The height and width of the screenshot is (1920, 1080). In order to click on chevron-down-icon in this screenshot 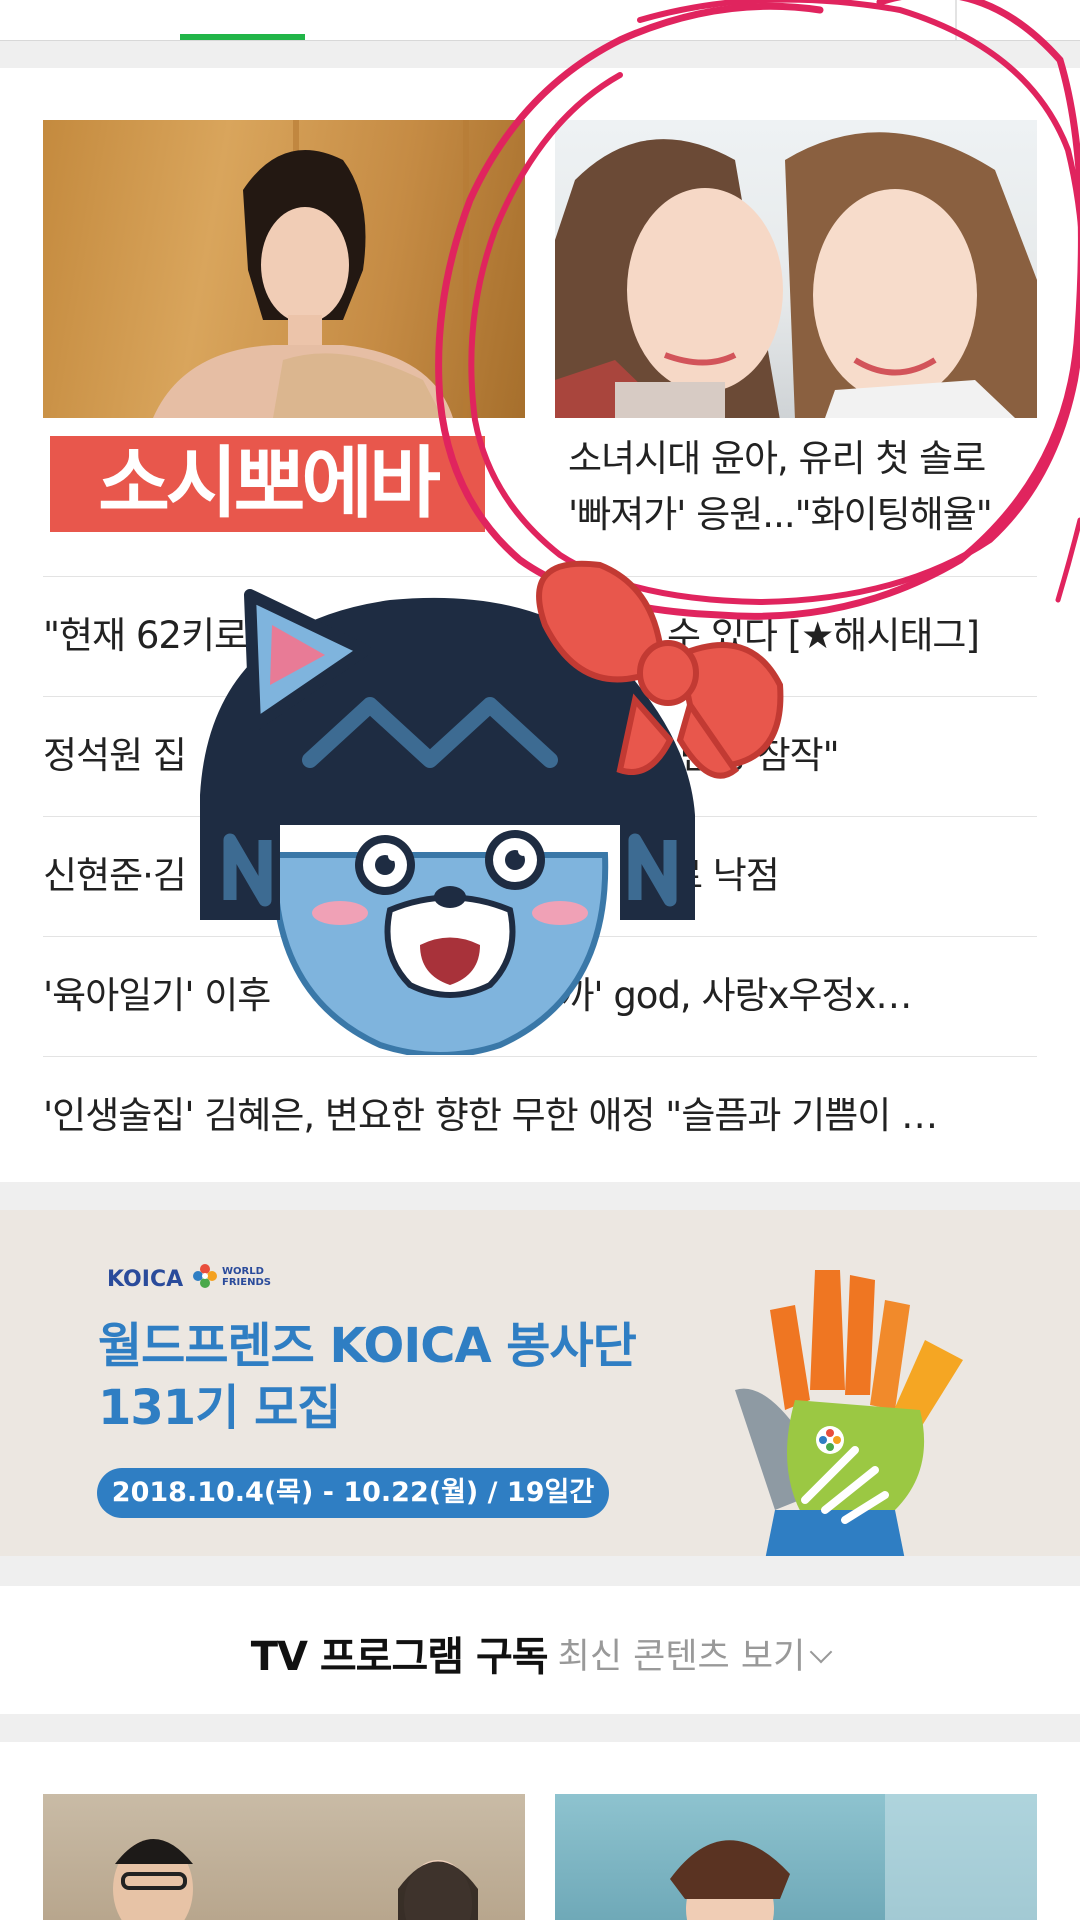, I will do `click(821, 1651)`.